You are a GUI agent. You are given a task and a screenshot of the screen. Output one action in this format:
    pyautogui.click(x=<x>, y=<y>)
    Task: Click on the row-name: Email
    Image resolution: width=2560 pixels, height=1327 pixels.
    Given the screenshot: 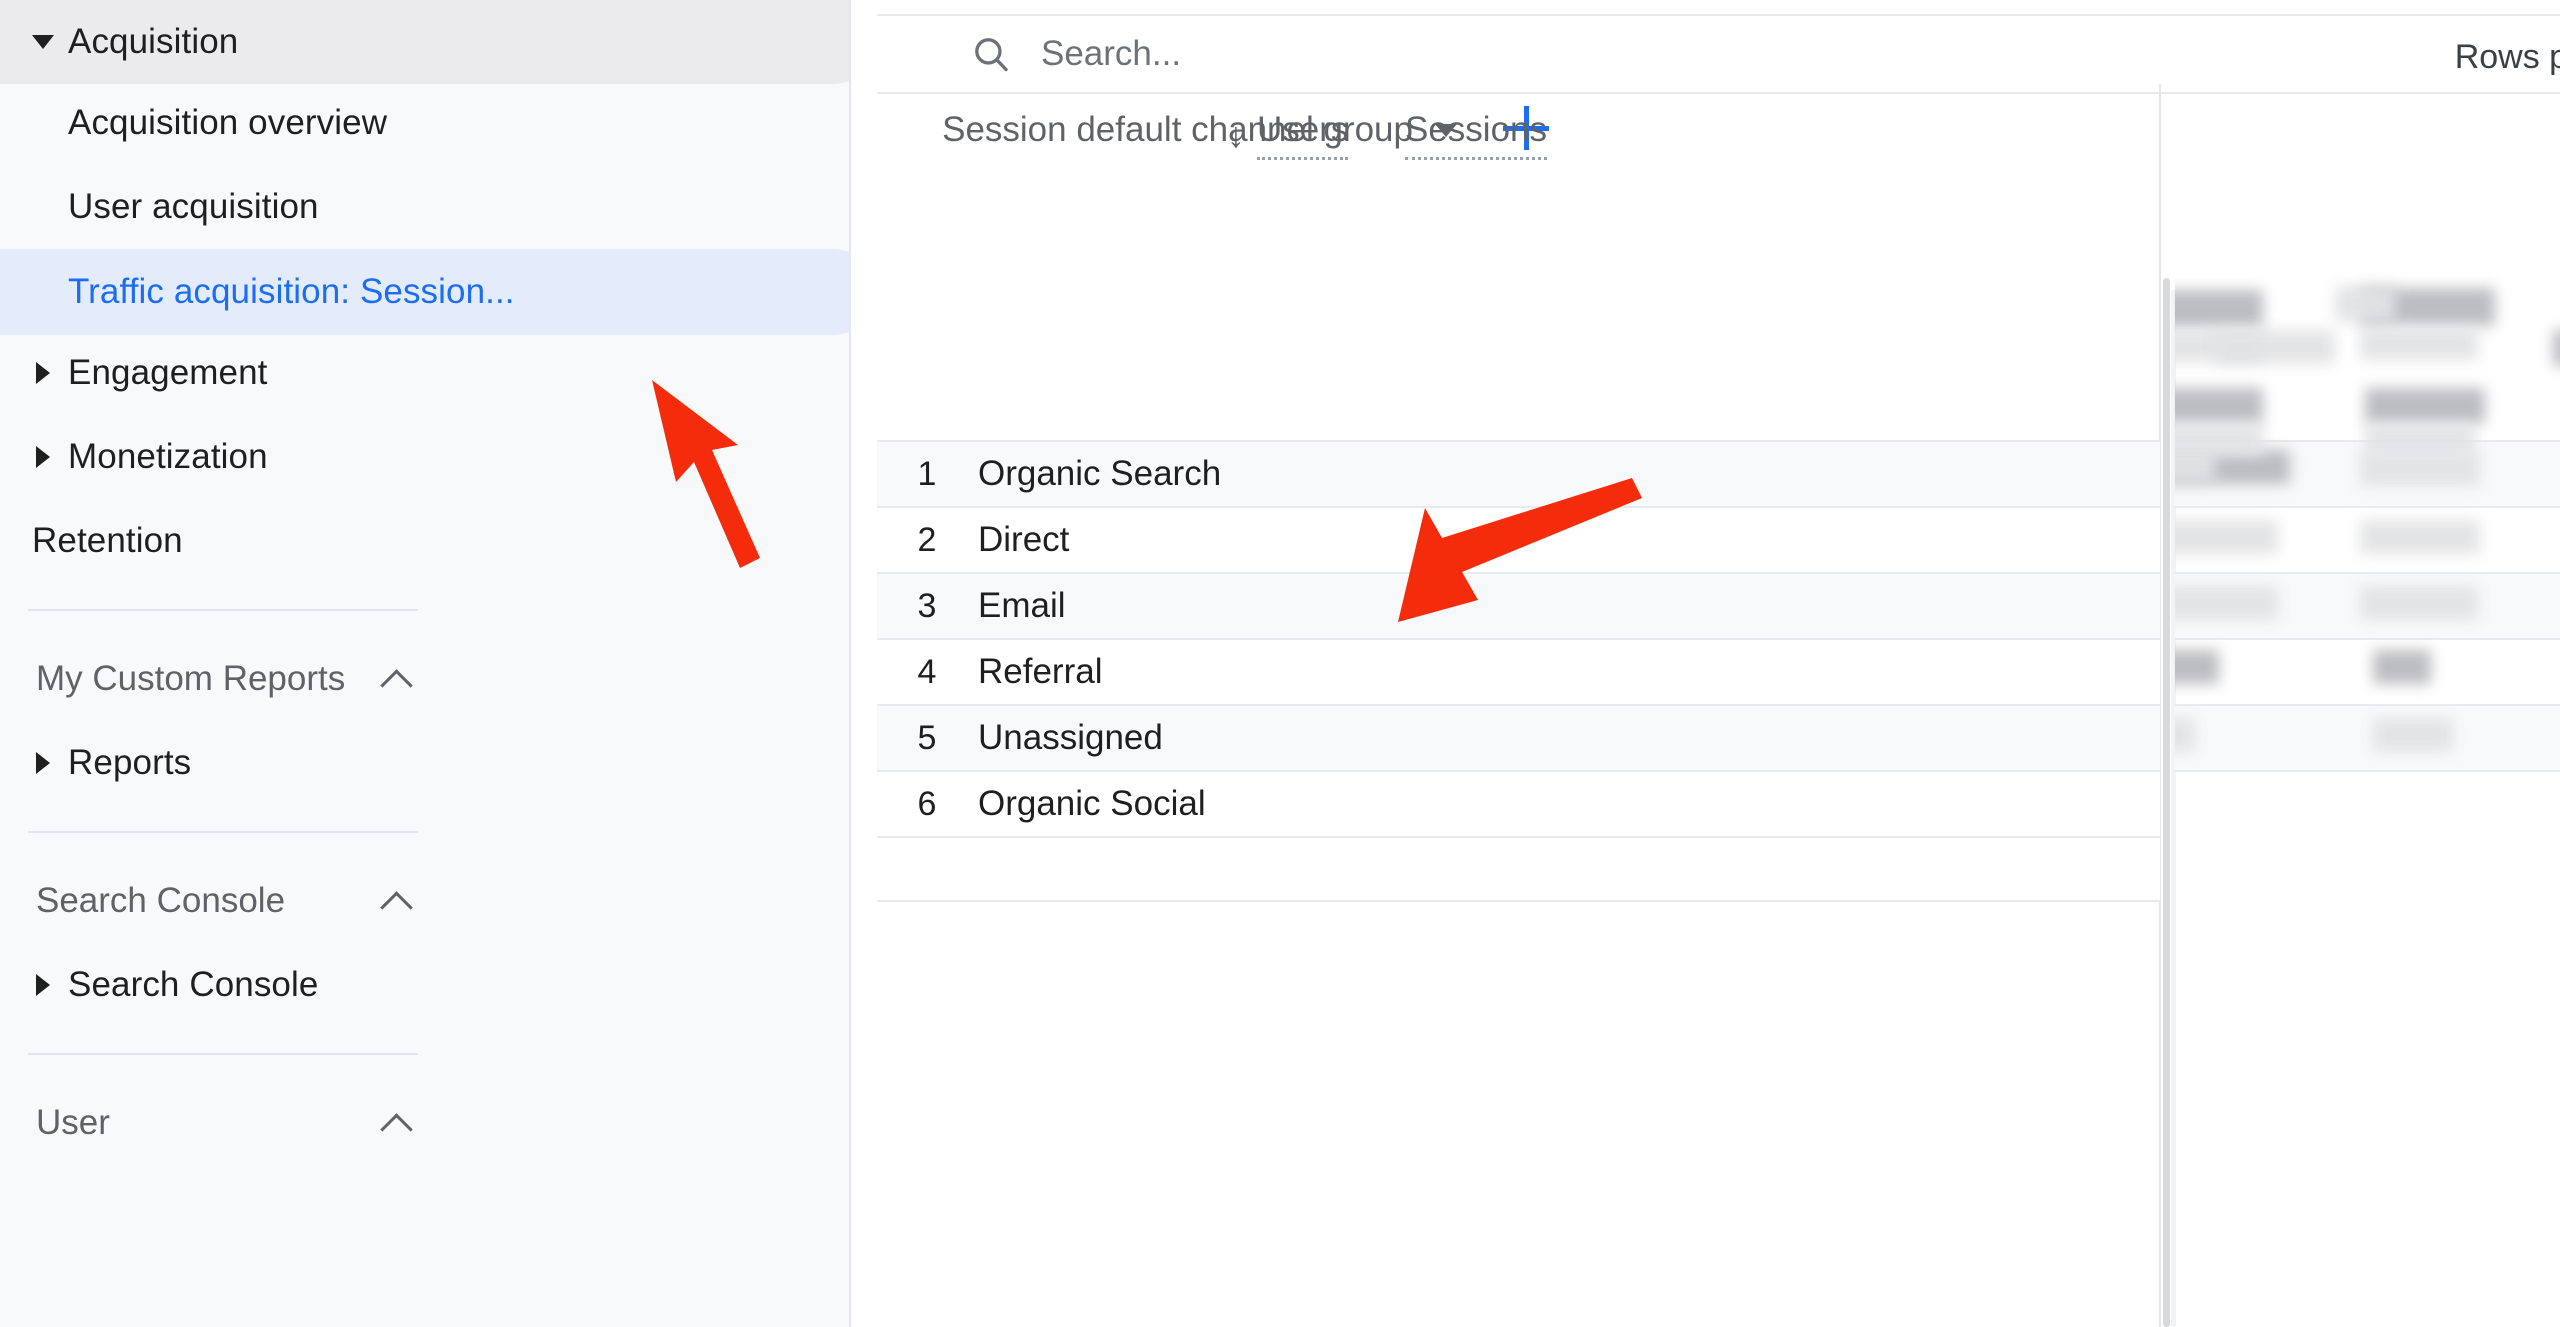 What is the action you would take?
    pyautogui.click(x=1022, y=606)
    